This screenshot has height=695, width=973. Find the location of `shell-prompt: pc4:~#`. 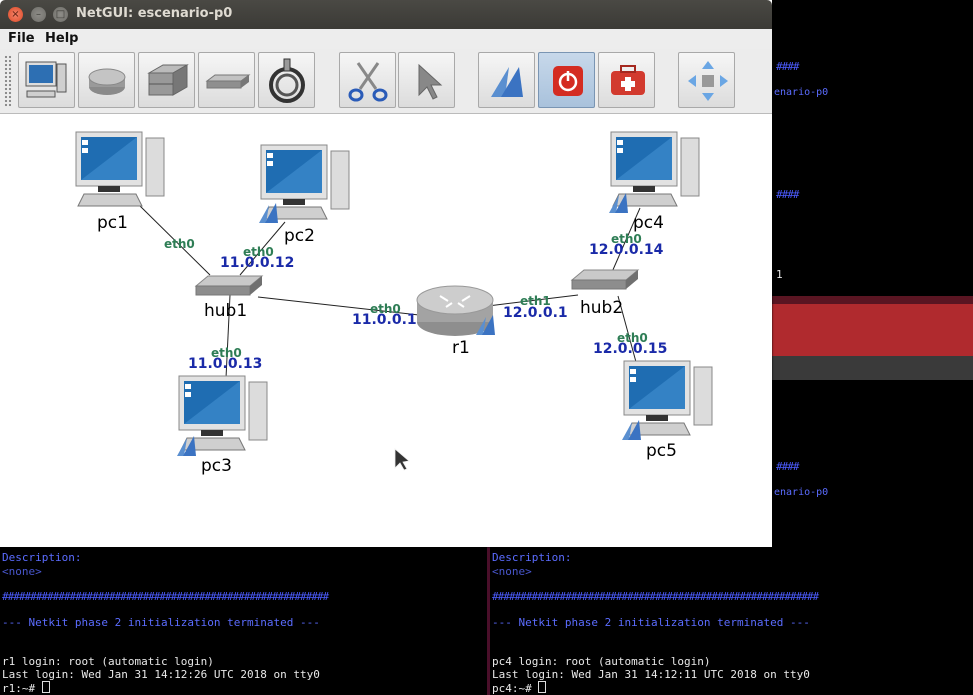

shell-prompt: pc4:~# is located at coordinates (519, 688).